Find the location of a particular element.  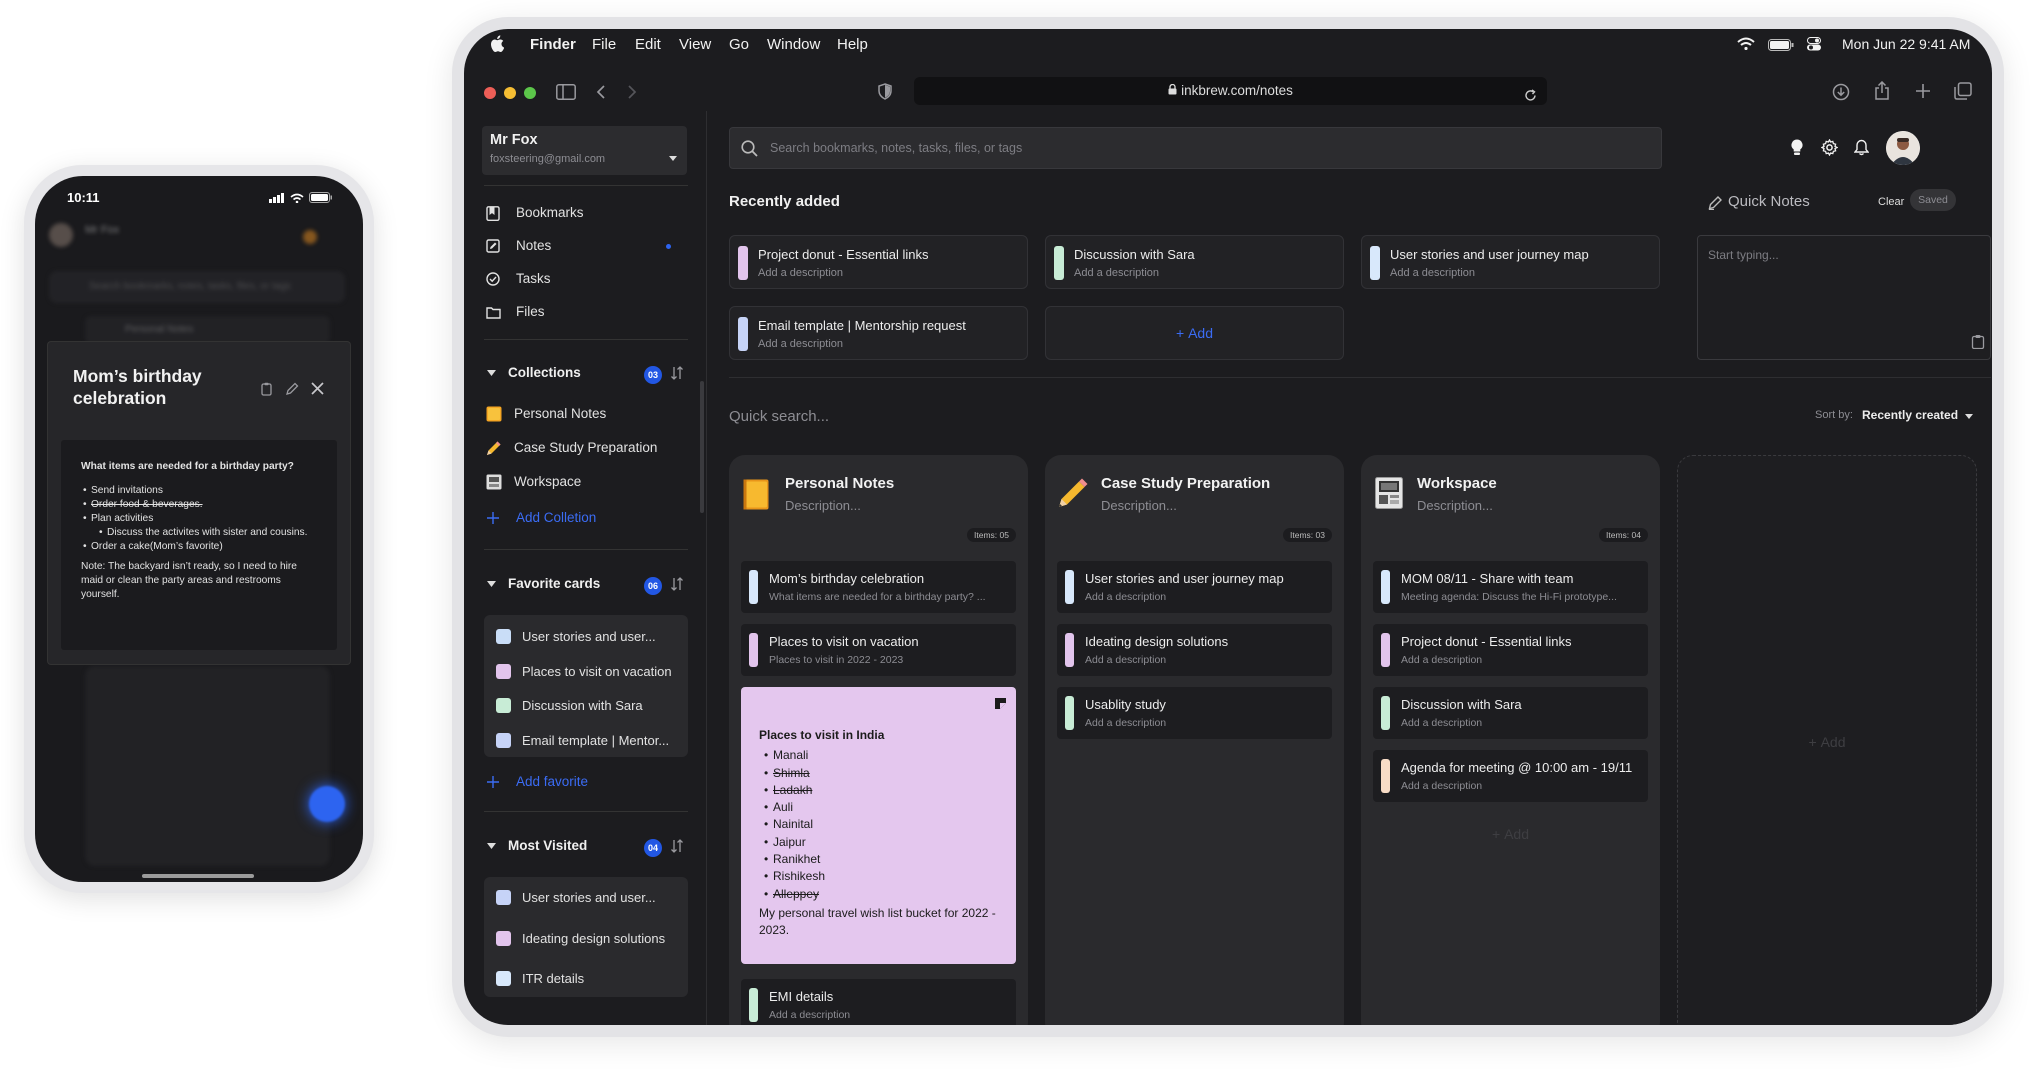

collection-personal-notes: Personal Notes is located at coordinates (546, 414).